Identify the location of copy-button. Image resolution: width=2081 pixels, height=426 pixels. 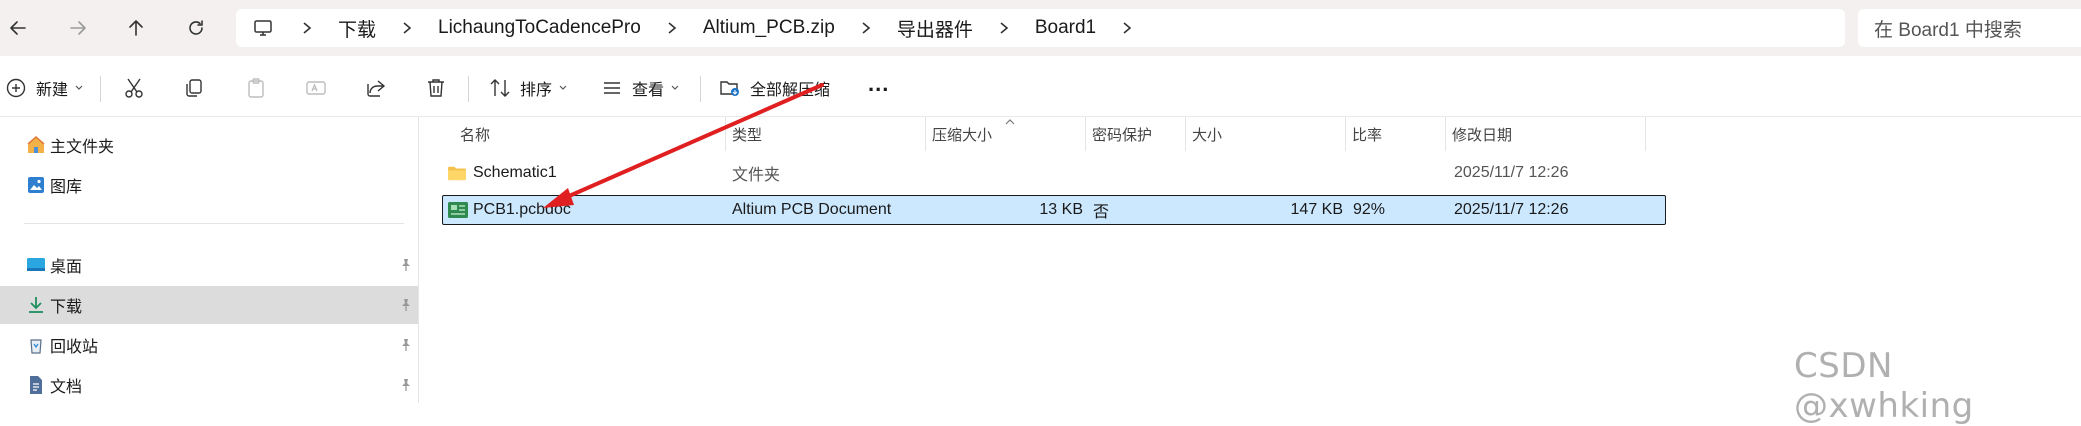
(194, 88).